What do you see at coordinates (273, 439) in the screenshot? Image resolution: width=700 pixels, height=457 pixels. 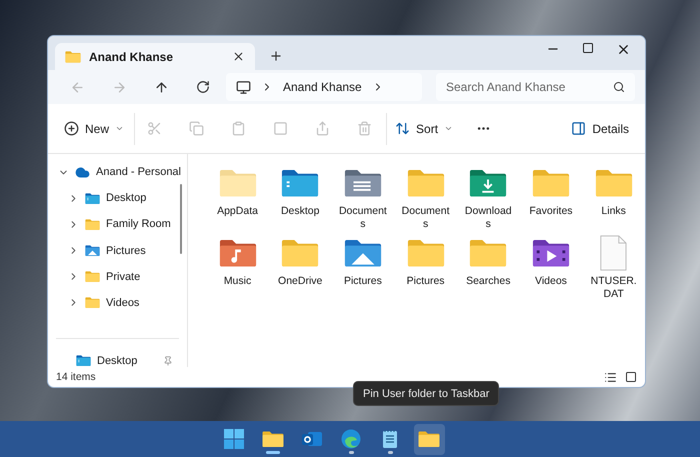 I see `file-explorer-icon` at bounding box center [273, 439].